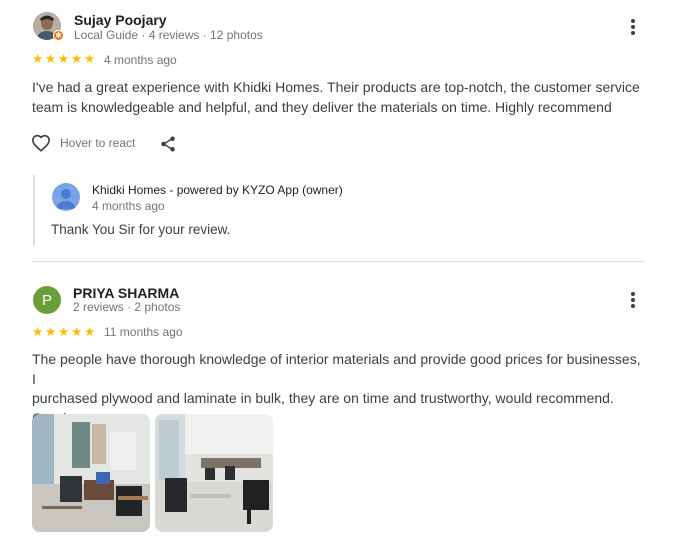 The image size is (673, 540). Describe the element at coordinates (47, 300) in the screenshot. I see `author-avatar: P` at that location.